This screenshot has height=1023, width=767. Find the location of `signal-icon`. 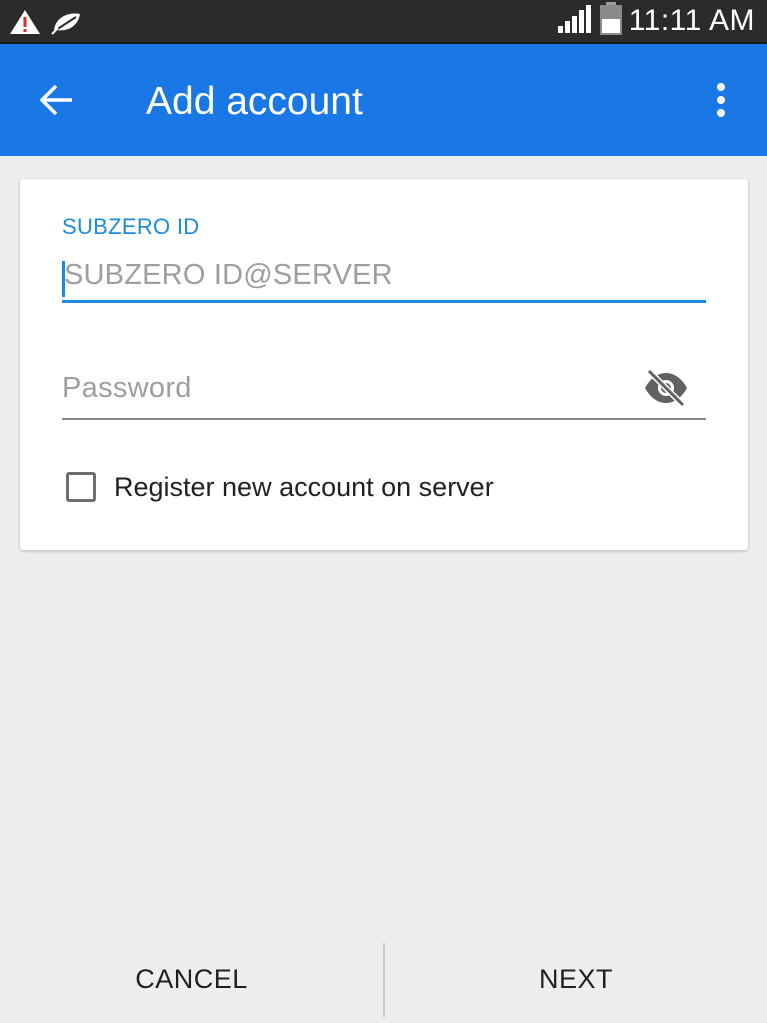

signal-icon is located at coordinates (575, 21).